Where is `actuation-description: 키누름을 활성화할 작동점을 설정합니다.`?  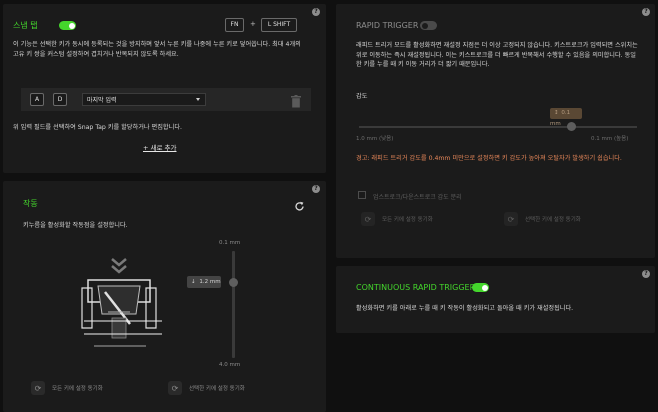 actuation-description: 키누름을 활성화할 작동점을 설정합니다. is located at coordinates (75, 225).